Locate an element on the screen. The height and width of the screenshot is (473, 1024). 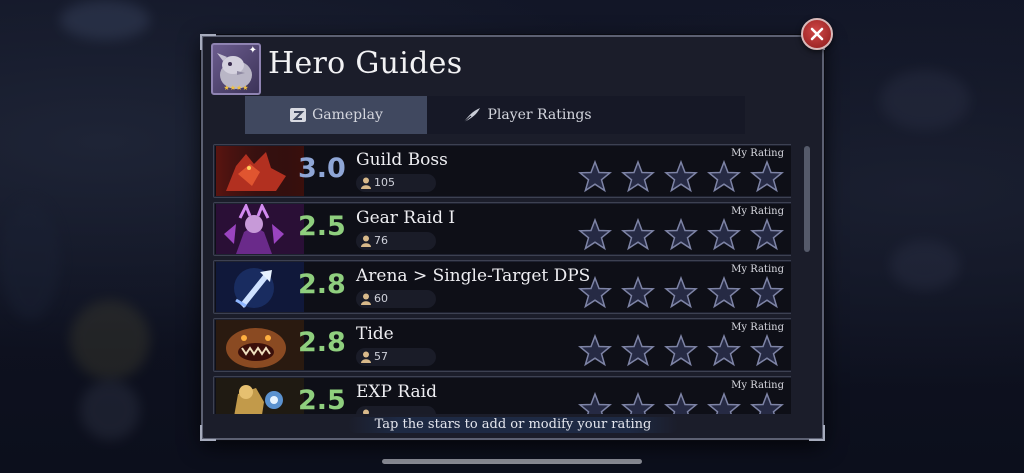
exp-raid-thumbnail is located at coordinates (260, 396).